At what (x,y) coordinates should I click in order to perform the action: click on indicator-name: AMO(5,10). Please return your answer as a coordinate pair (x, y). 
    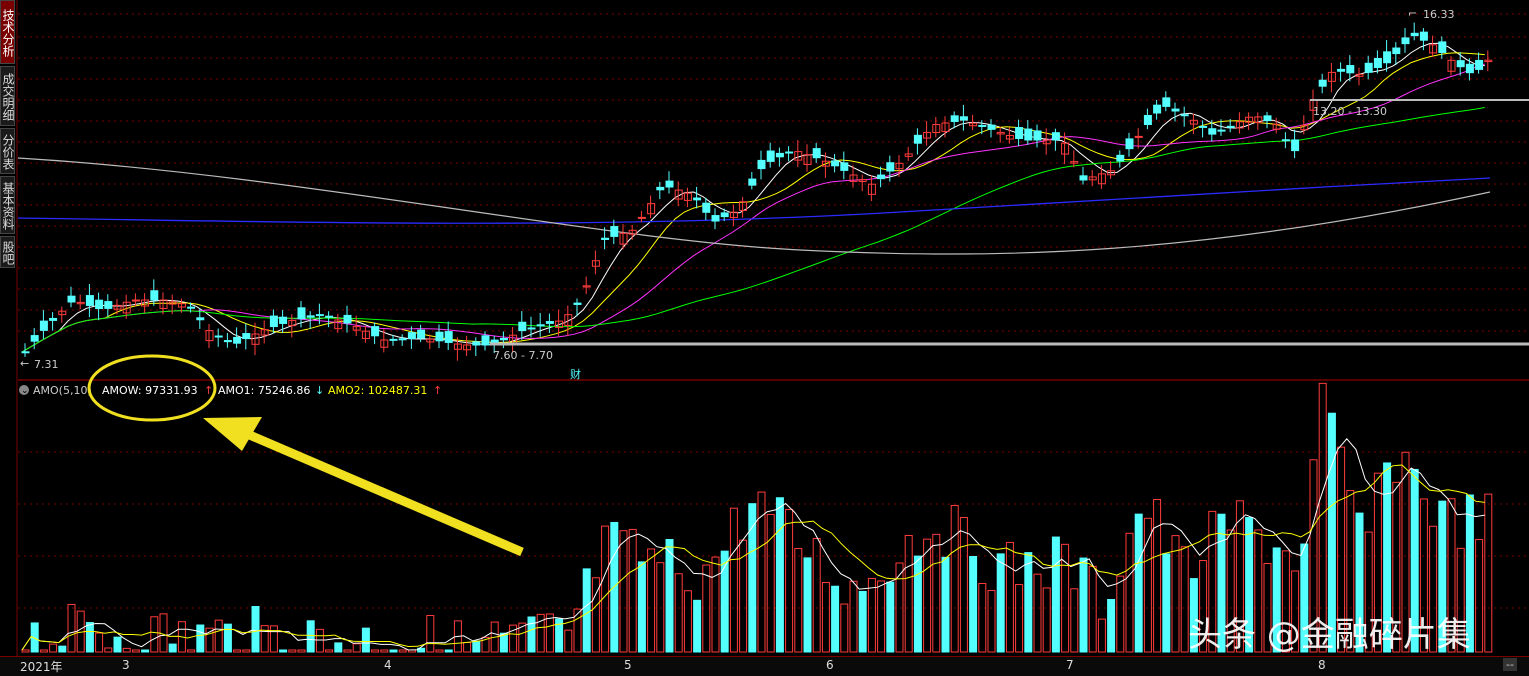
    Looking at the image, I should click on (62, 390).